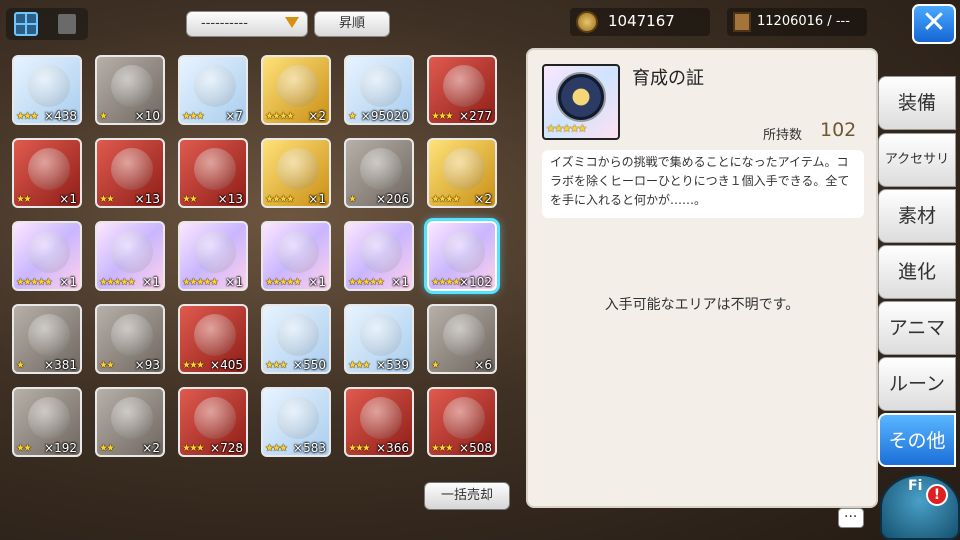 The height and width of the screenshot is (540, 960). What do you see at coordinates (226, 365) in the screenshot?
I see `item-quantity: ×405` at bounding box center [226, 365].